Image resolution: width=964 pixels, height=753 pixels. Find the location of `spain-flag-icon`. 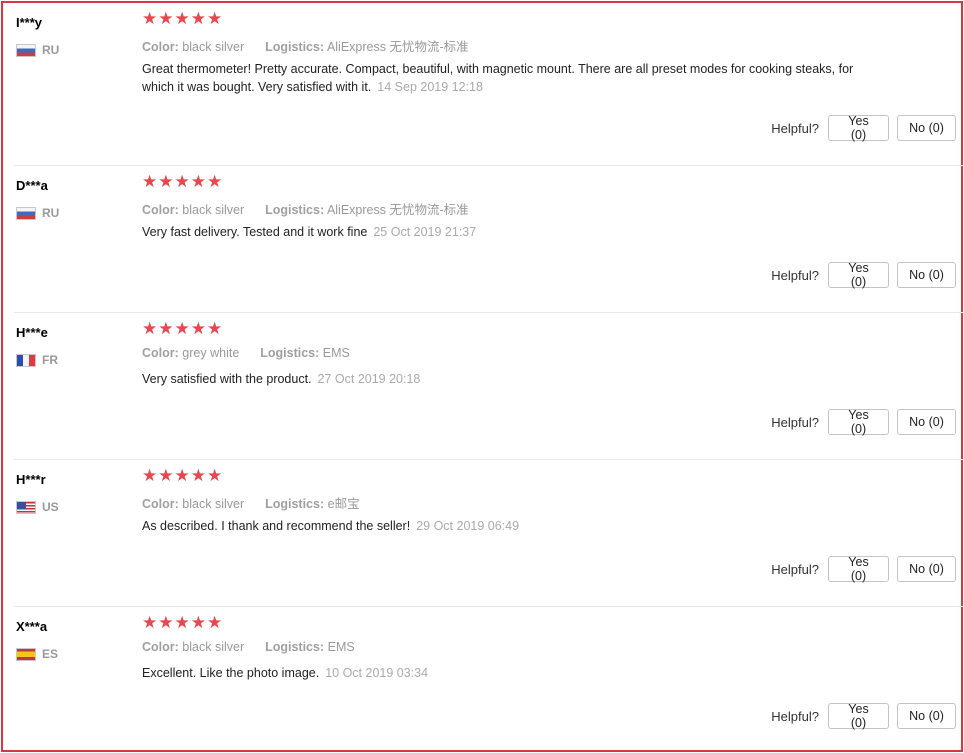

spain-flag-icon is located at coordinates (26, 654).